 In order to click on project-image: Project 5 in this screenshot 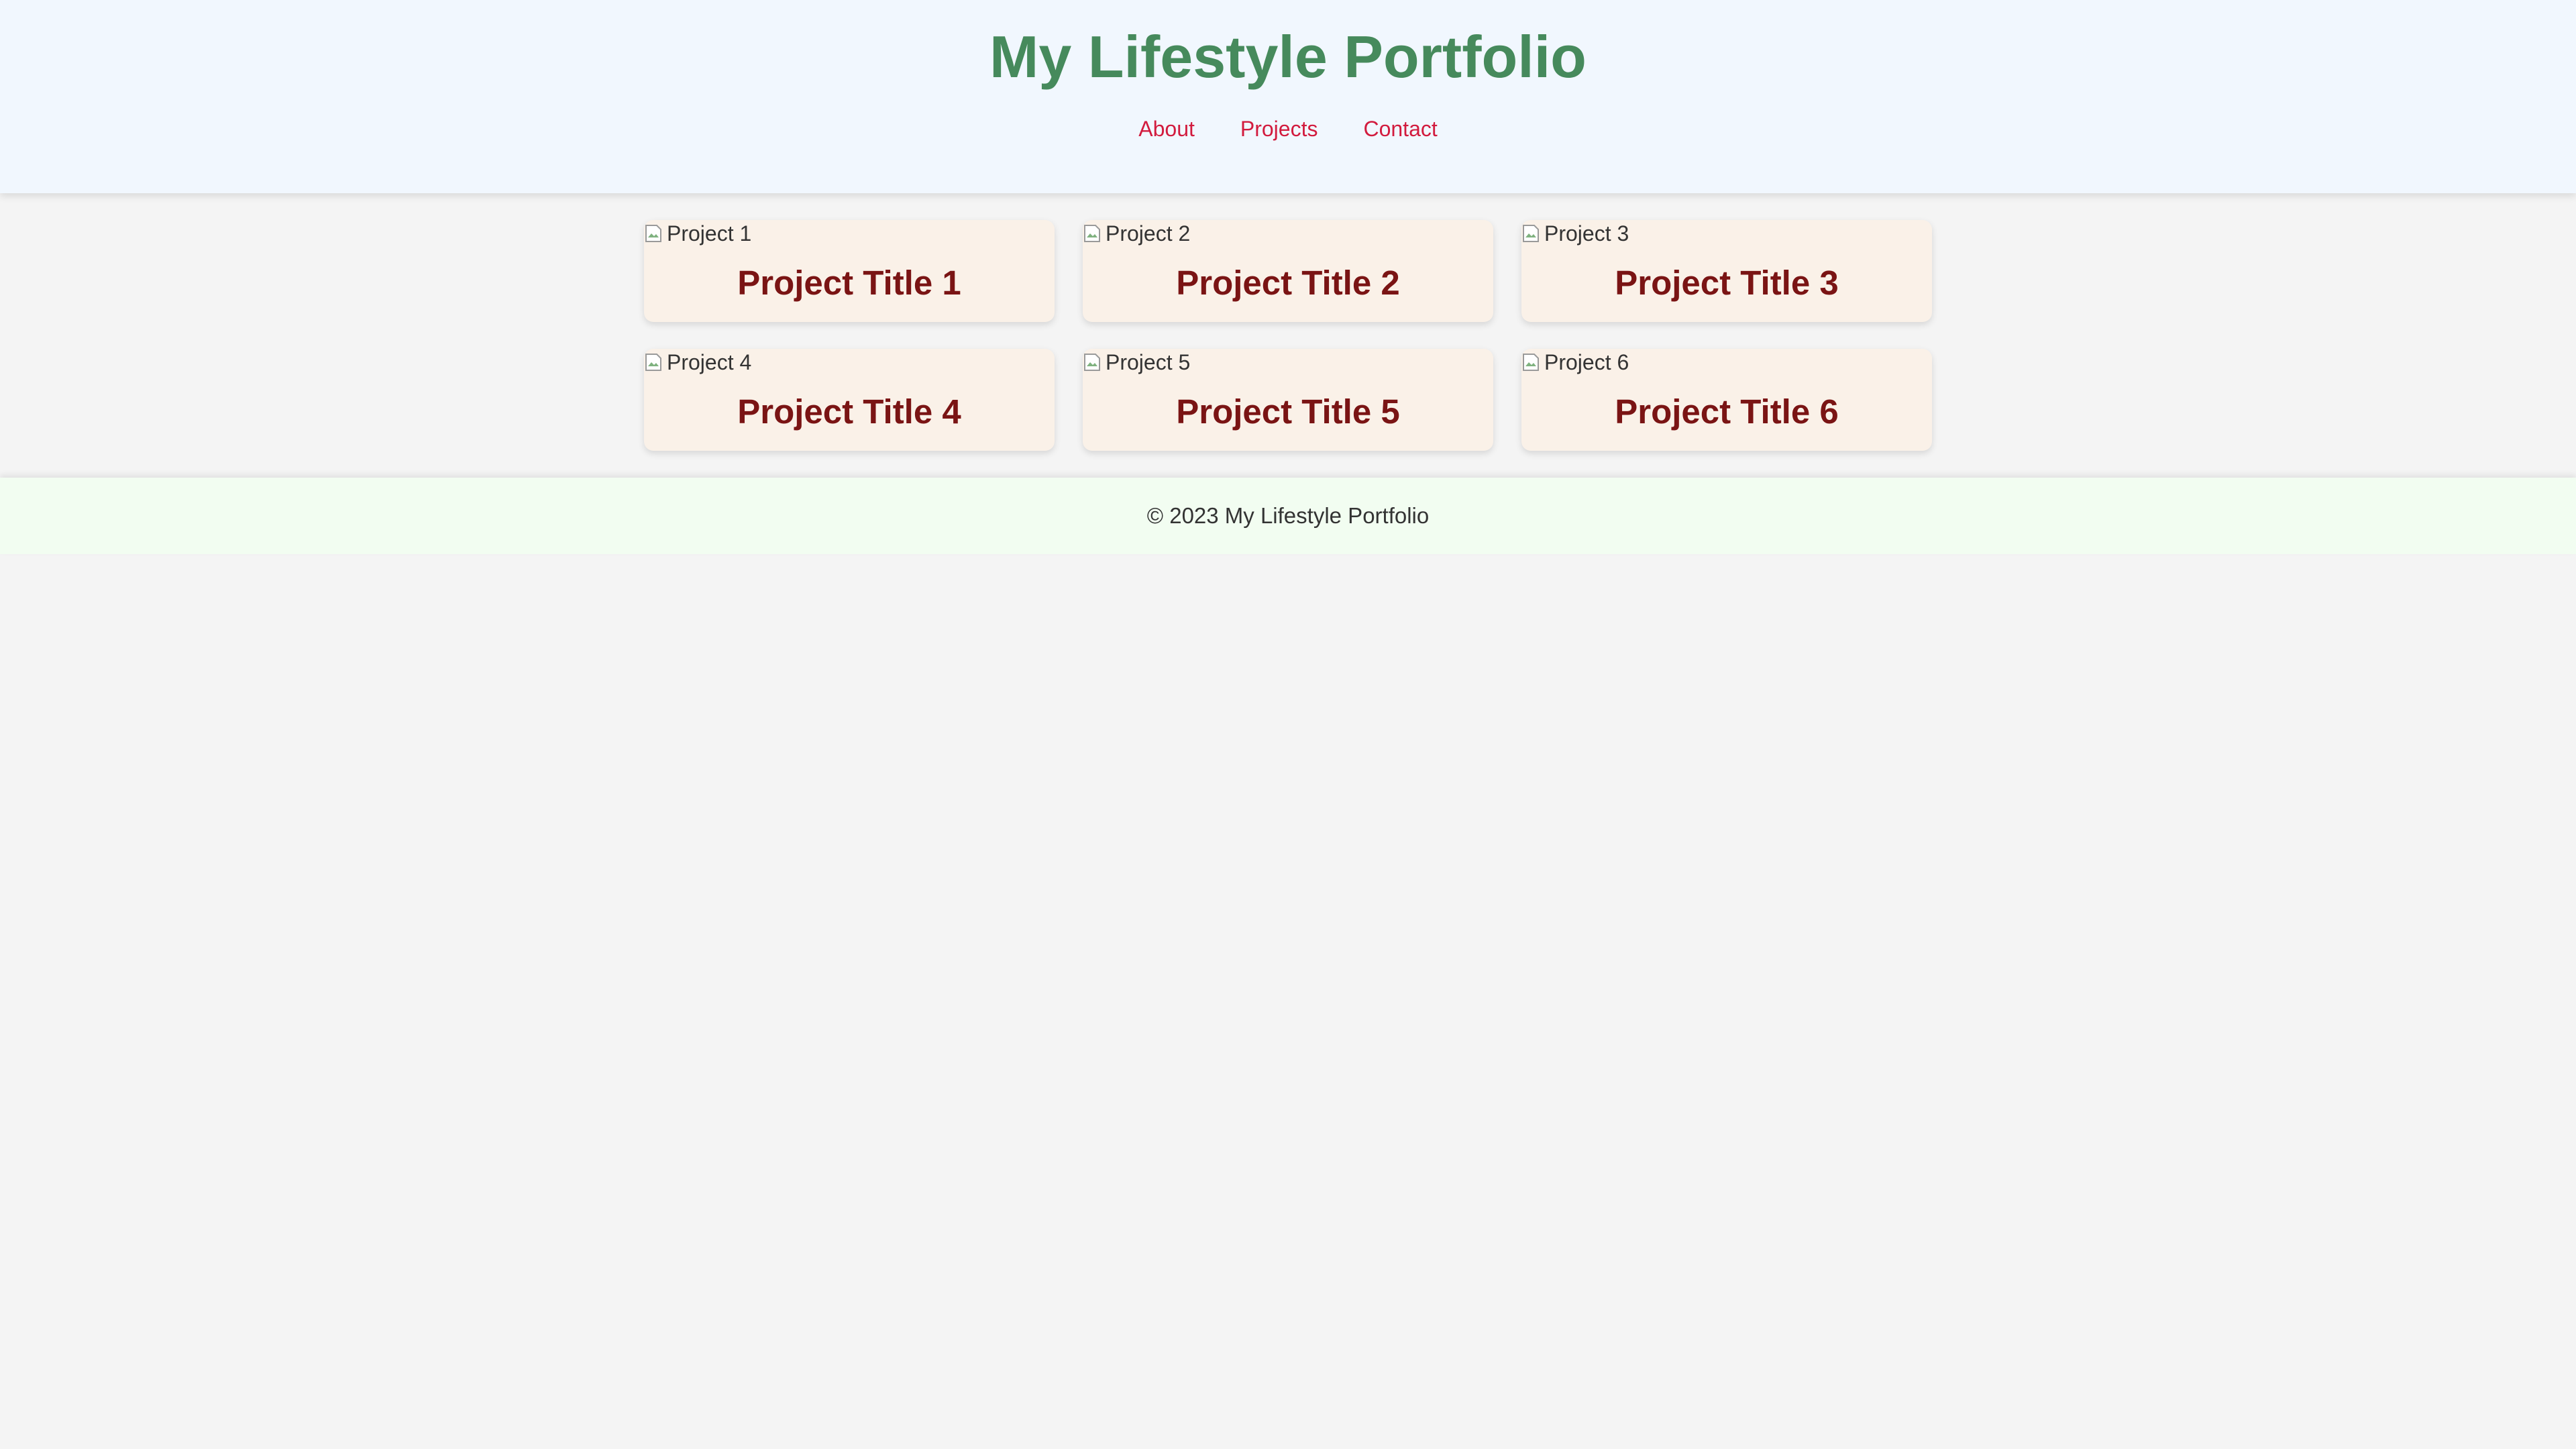, I will do `click(1288, 362)`.